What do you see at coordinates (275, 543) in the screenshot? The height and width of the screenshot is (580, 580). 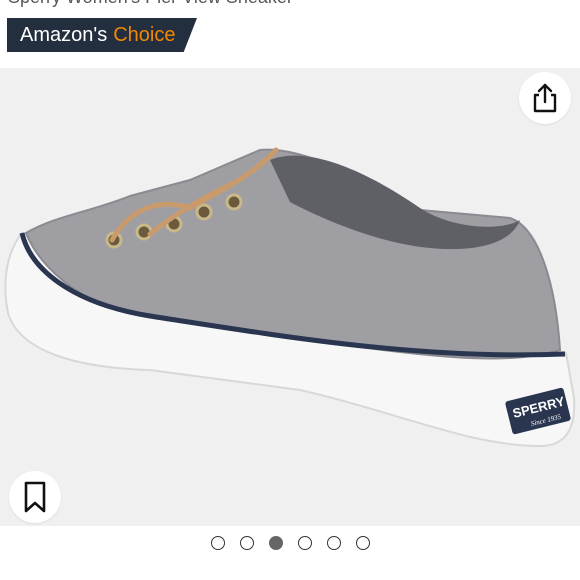 I see `pagination-dot-active` at bounding box center [275, 543].